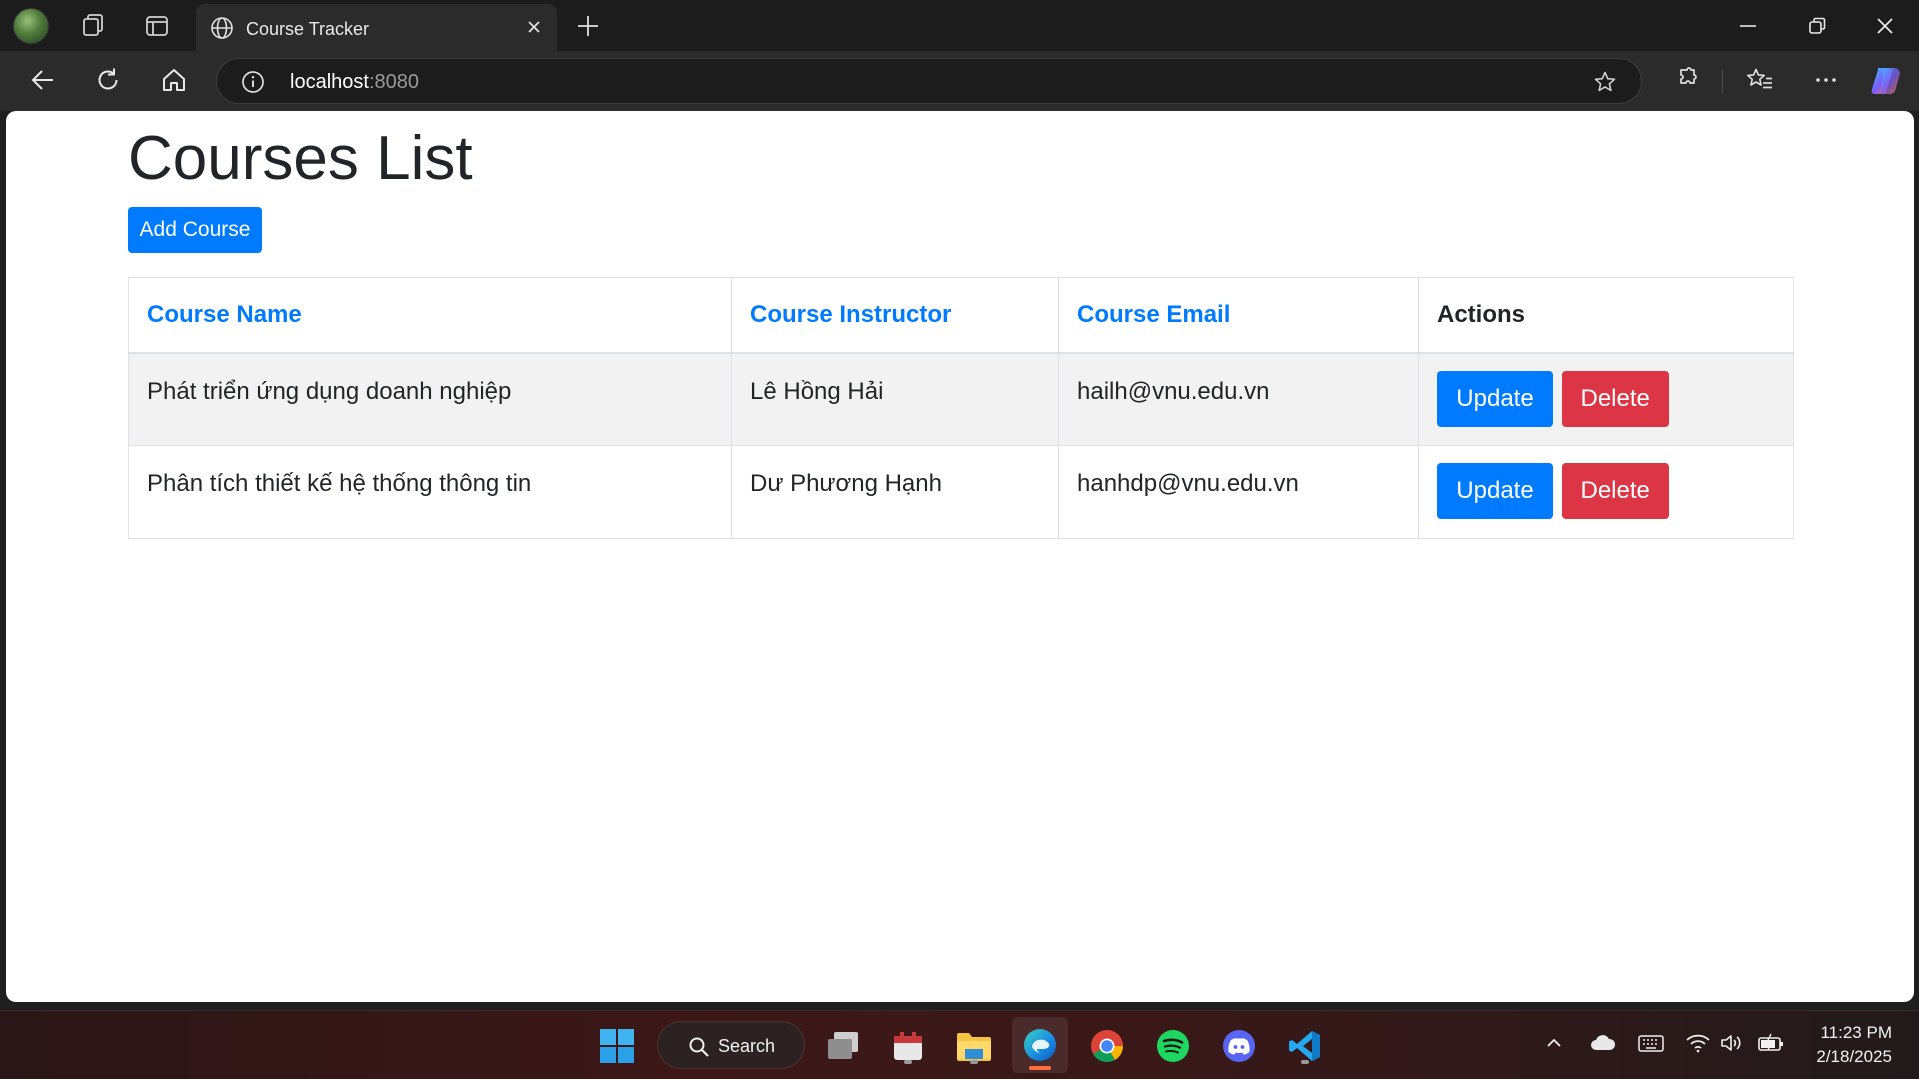 The width and height of the screenshot is (1919, 1079). What do you see at coordinates (1239, 1046) in the screenshot?
I see `discord-icon` at bounding box center [1239, 1046].